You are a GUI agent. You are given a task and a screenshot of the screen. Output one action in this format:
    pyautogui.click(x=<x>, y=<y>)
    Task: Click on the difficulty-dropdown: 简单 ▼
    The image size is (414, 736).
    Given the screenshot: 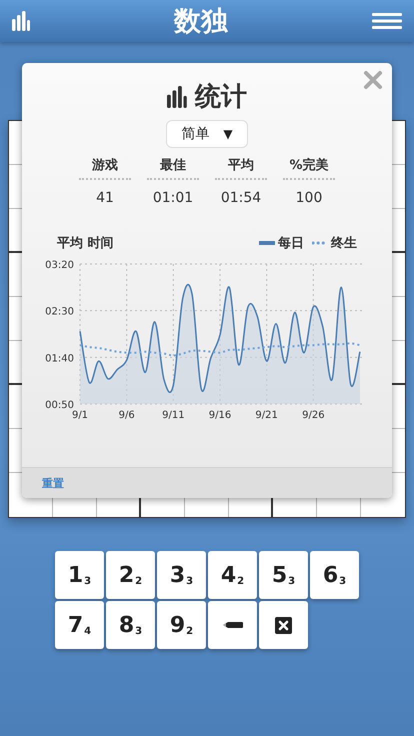 What is the action you would take?
    pyautogui.click(x=207, y=134)
    